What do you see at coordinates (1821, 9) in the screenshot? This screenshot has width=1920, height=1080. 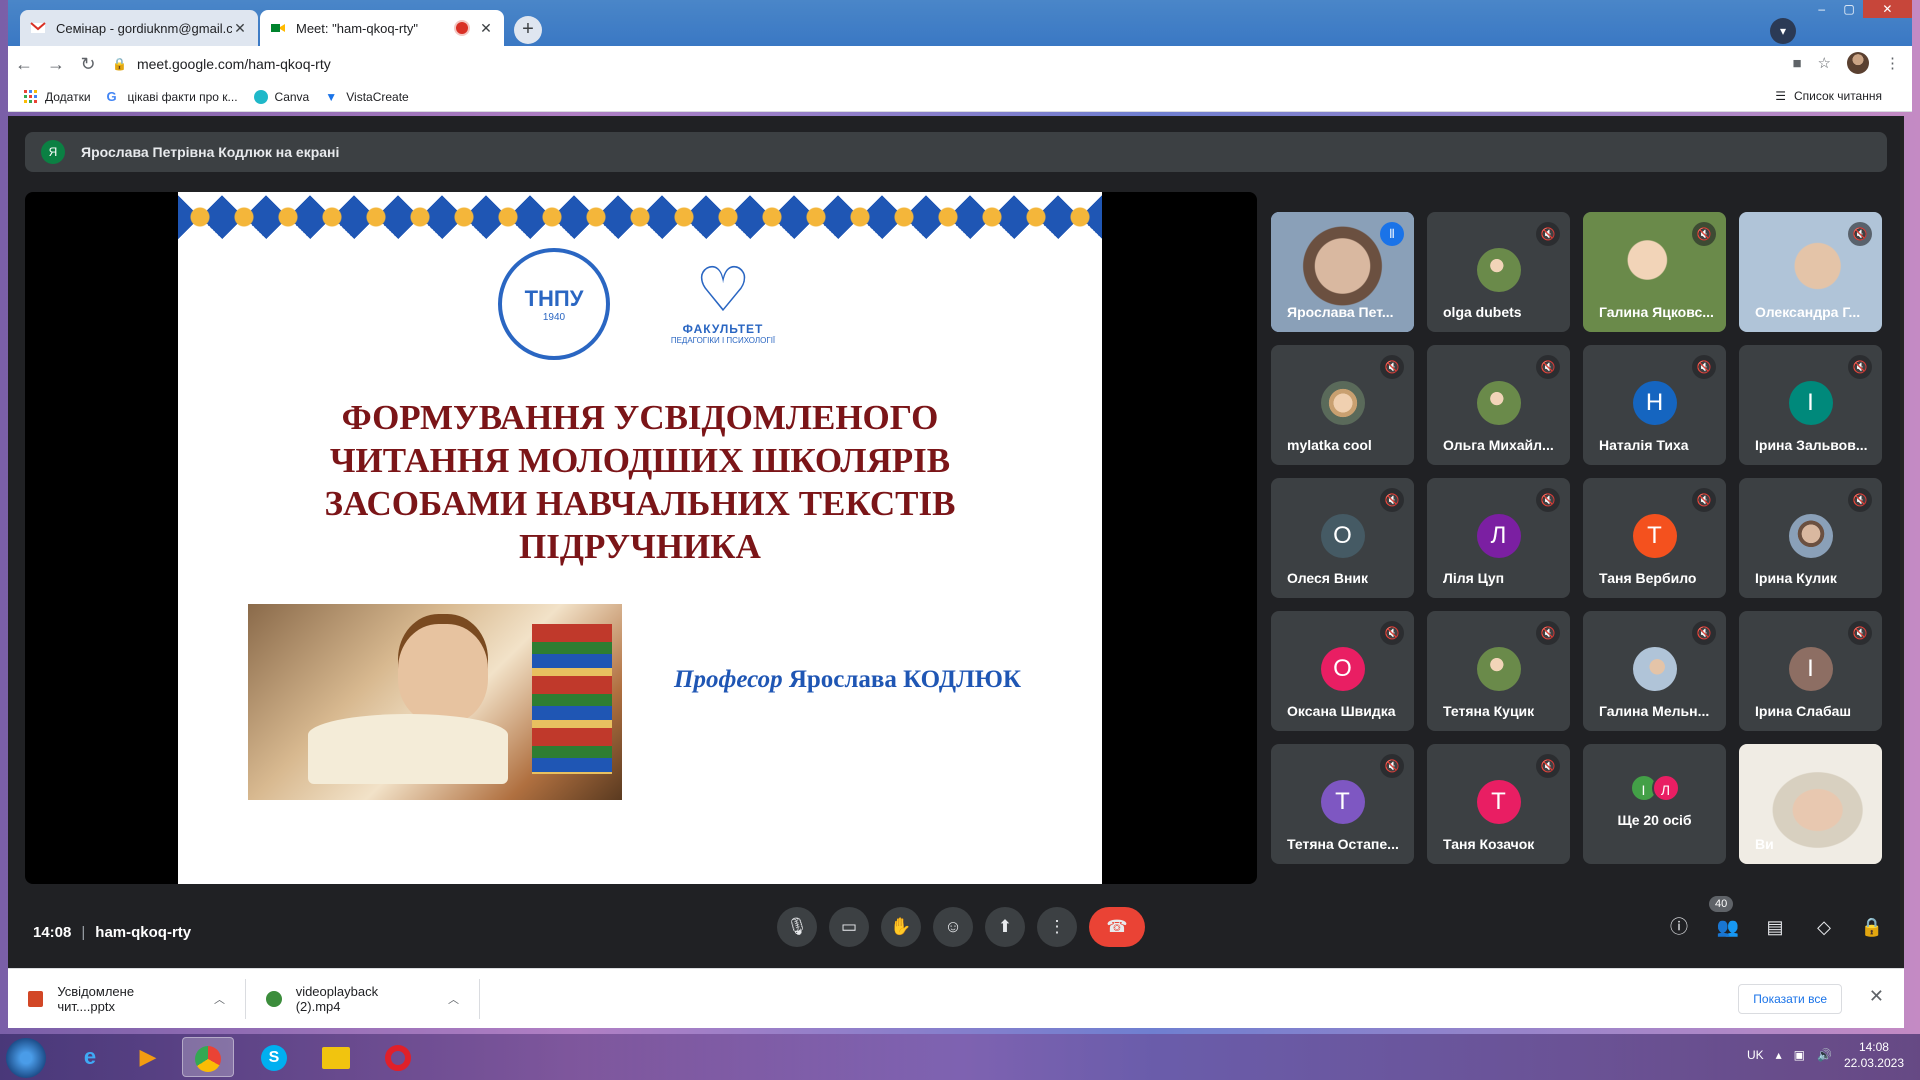 I see `minimize-icon: –` at bounding box center [1821, 9].